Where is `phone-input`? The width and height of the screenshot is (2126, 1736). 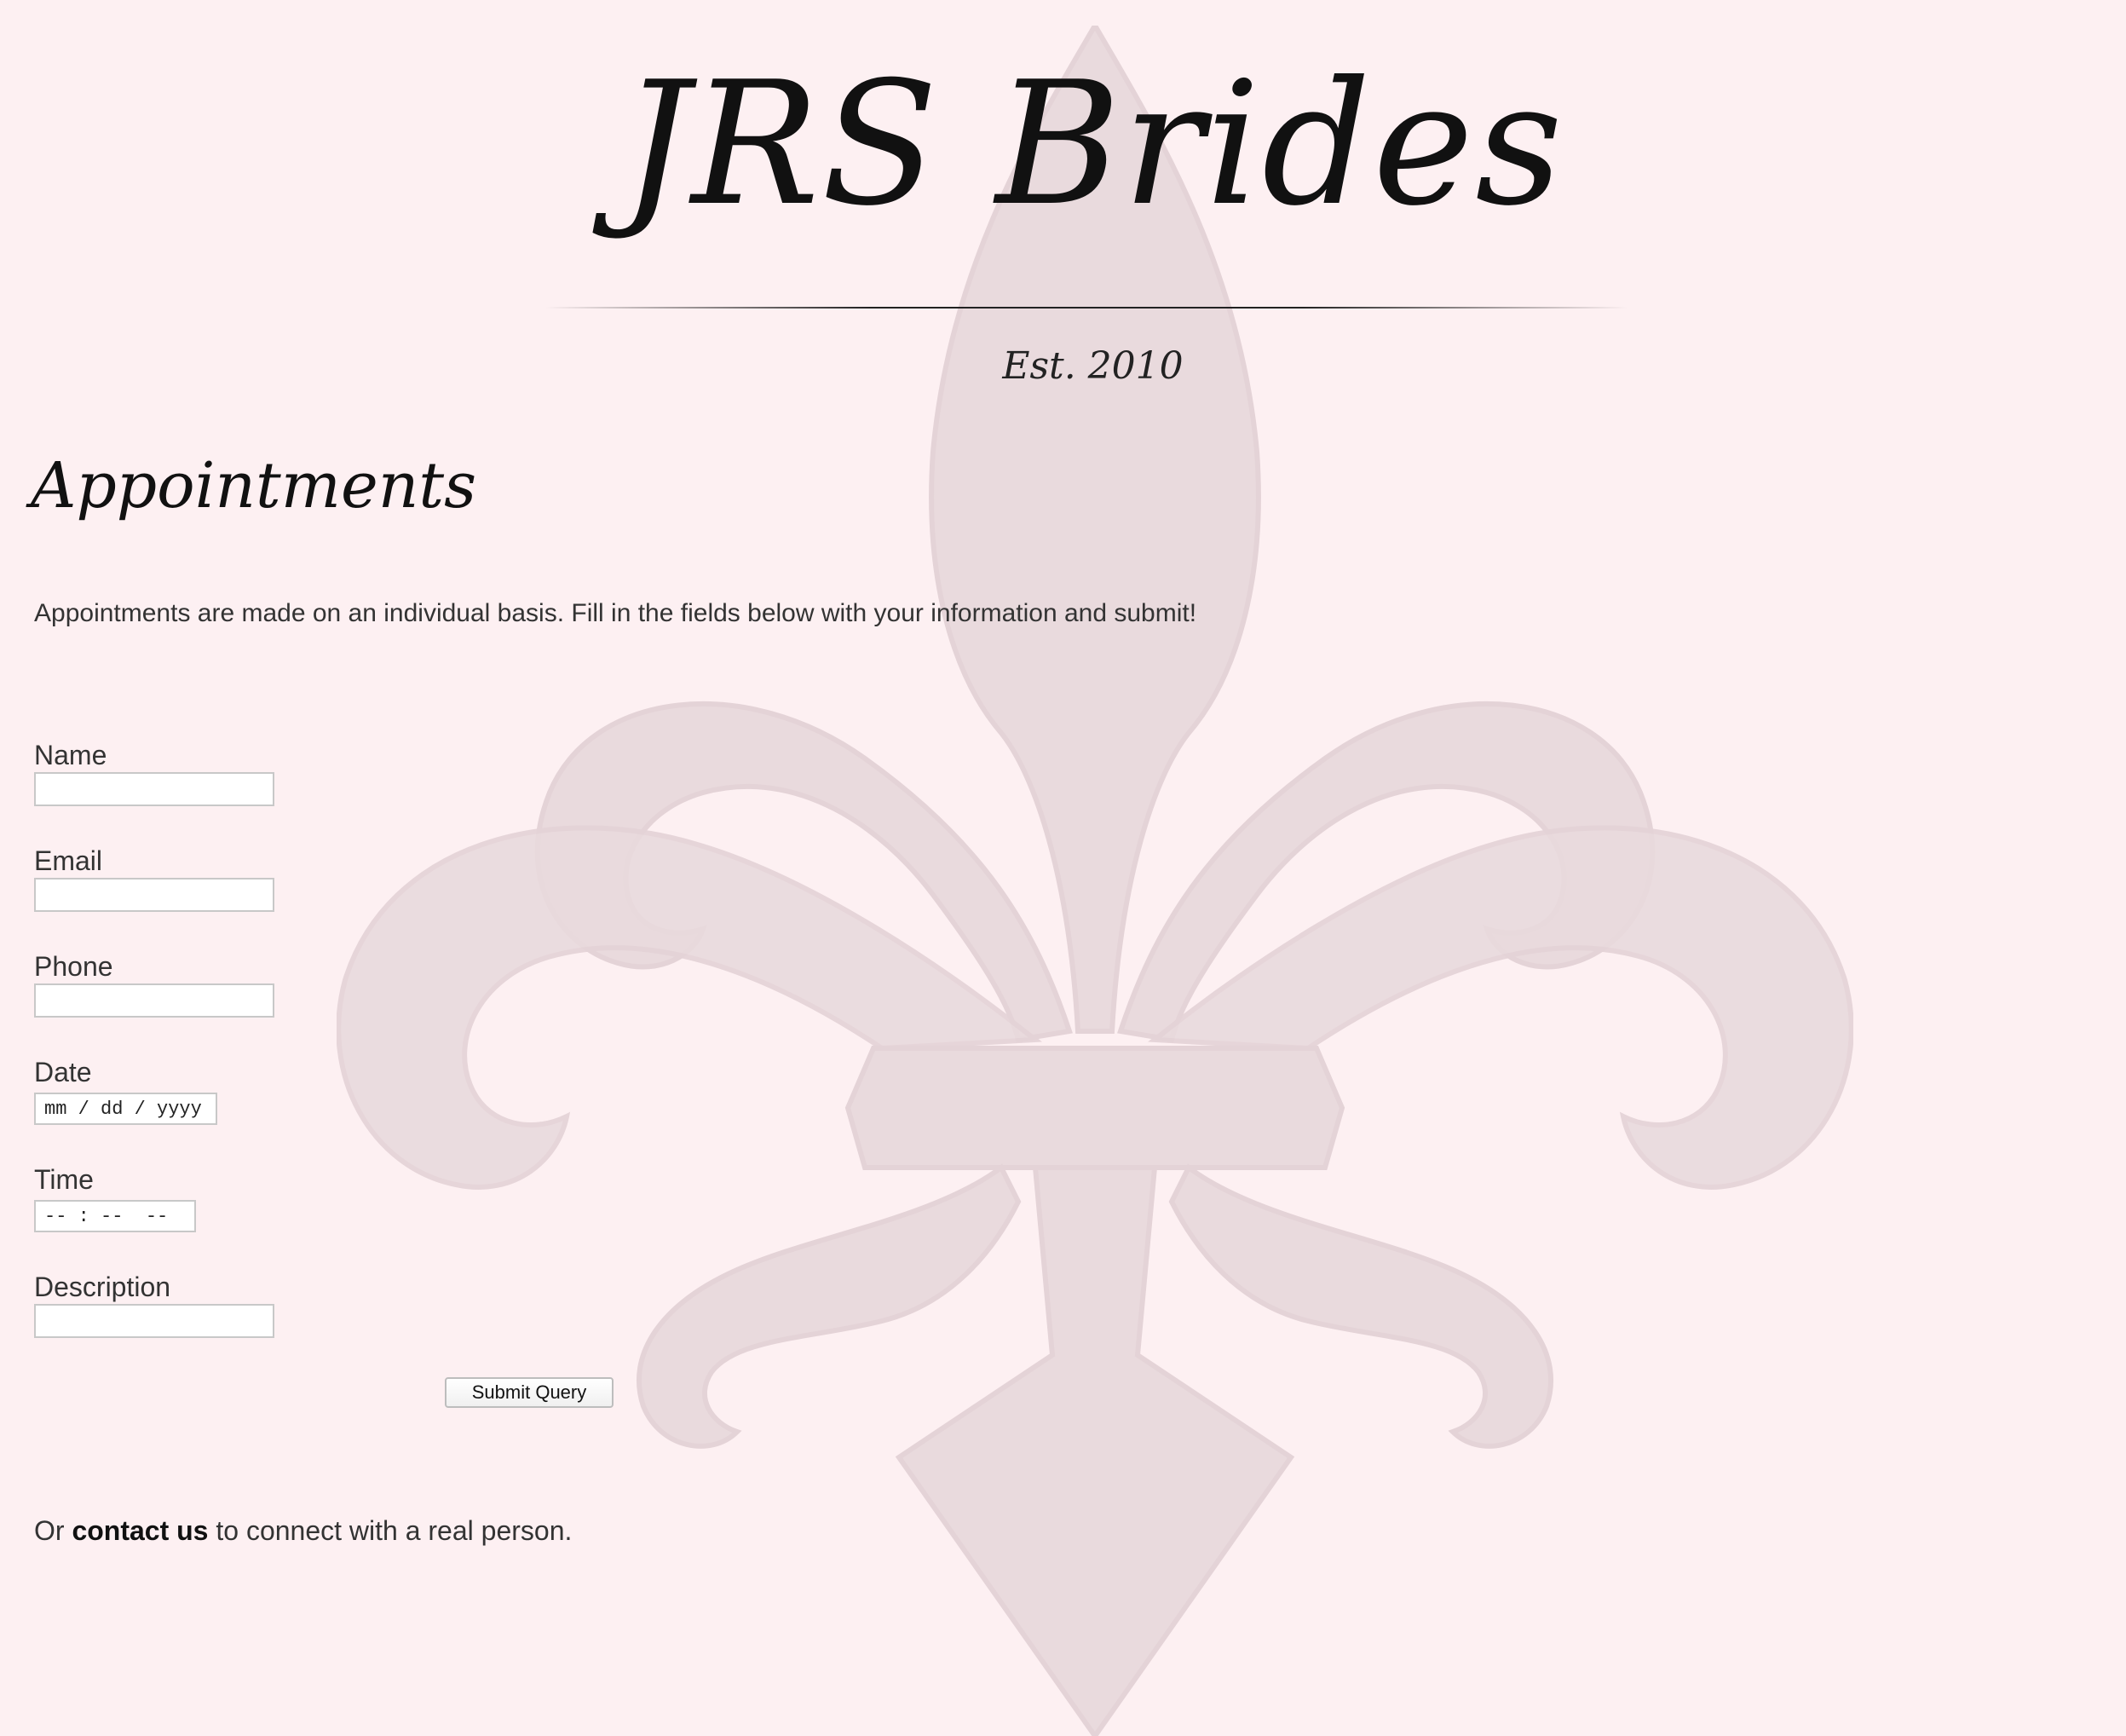
phone-input is located at coordinates (154, 1000).